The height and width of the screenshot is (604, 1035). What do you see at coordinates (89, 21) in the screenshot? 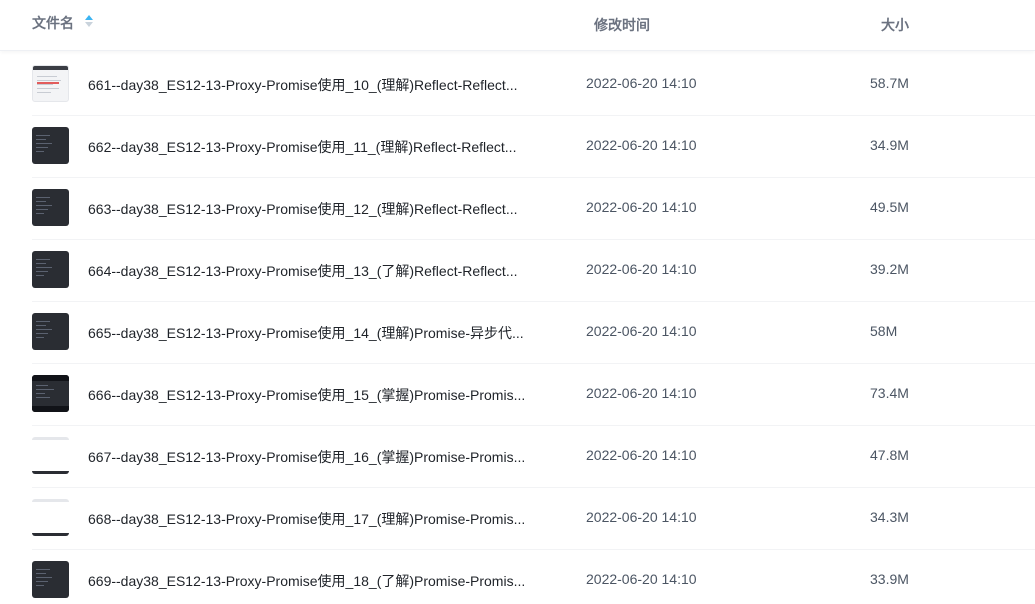
I see `sort-ascending-icon` at bounding box center [89, 21].